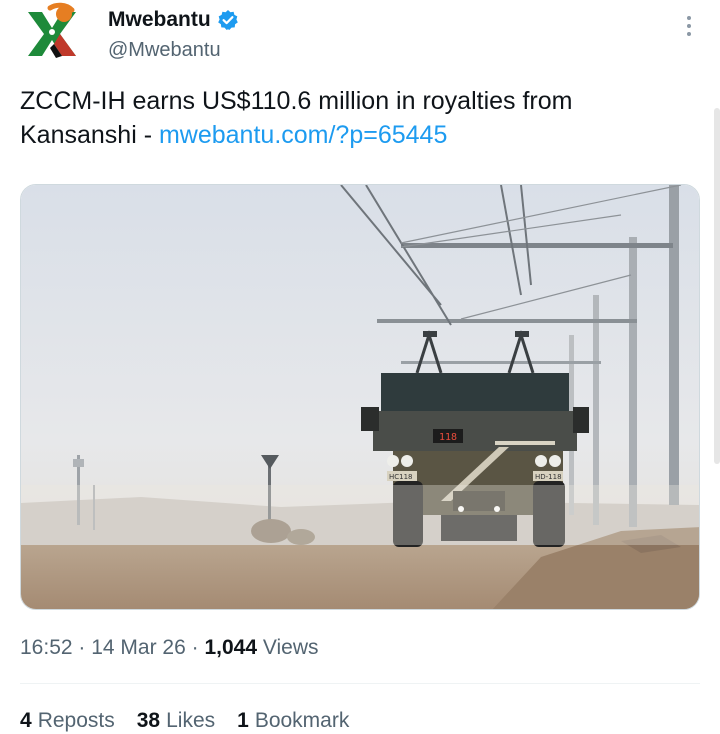  Describe the element at coordinates (548, 477) in the screenshot. I see `truck-plate-right: HD-118` at that location.